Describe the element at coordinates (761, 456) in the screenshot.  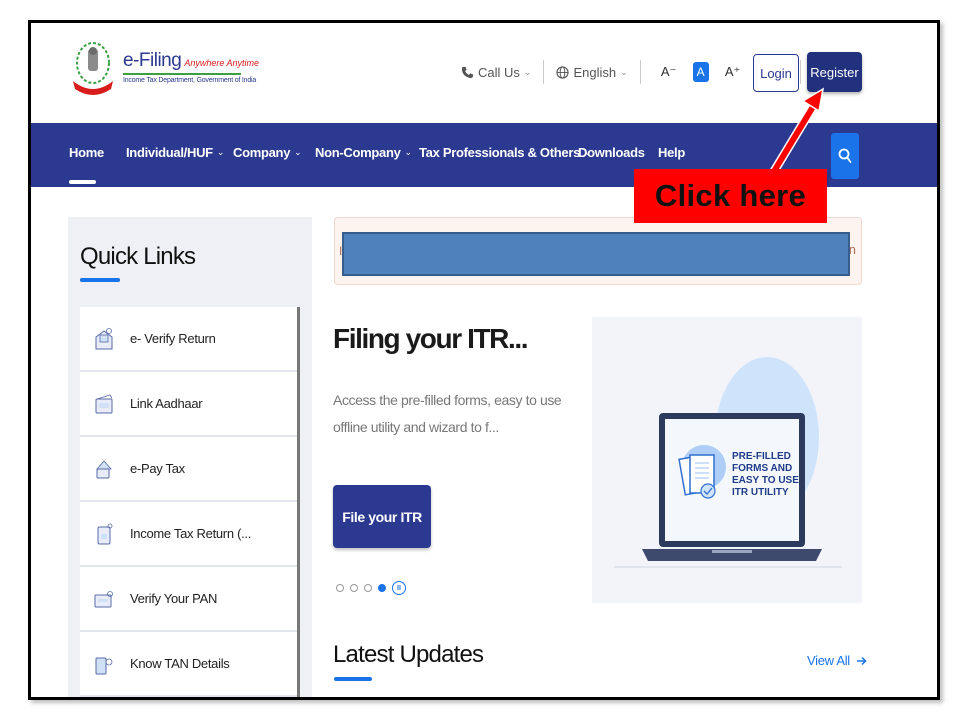
I see `illustration-text-line: PRE-FILLED` at that location.